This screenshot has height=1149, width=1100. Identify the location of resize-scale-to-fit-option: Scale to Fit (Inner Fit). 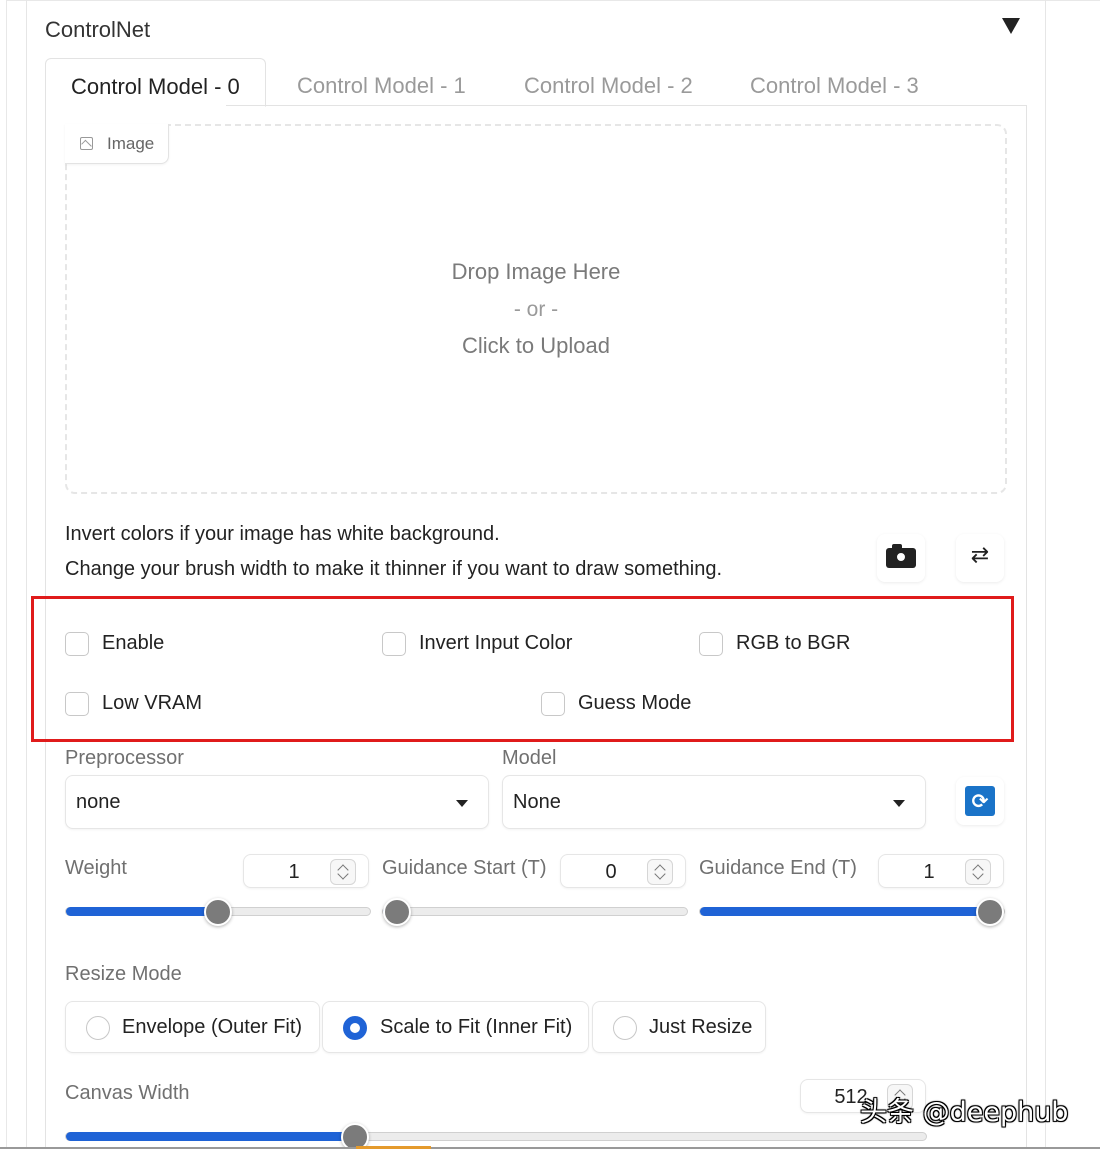
(455, 1027).